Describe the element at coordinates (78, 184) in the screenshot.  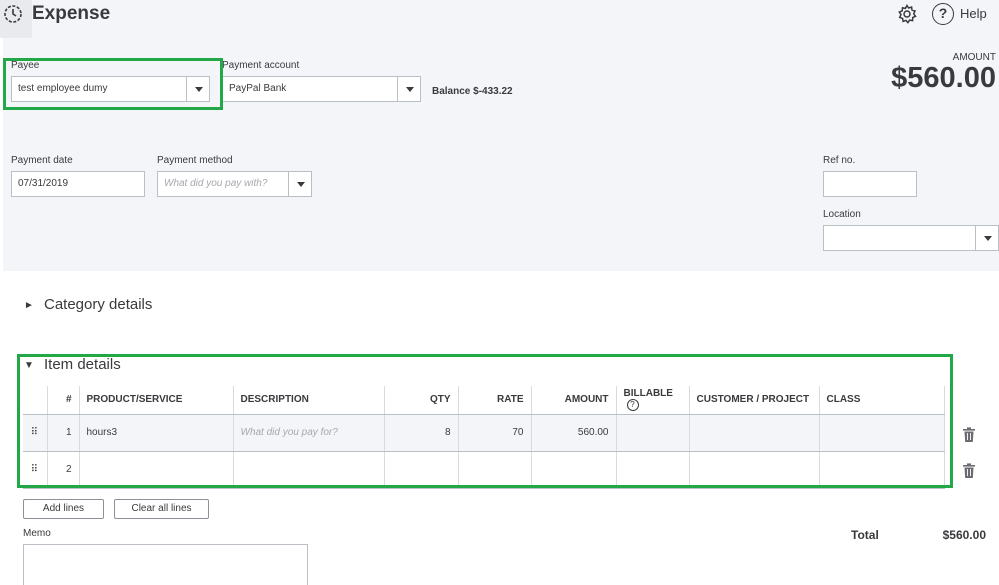
I see `payment-date-input: 07/31/2019` at that location.